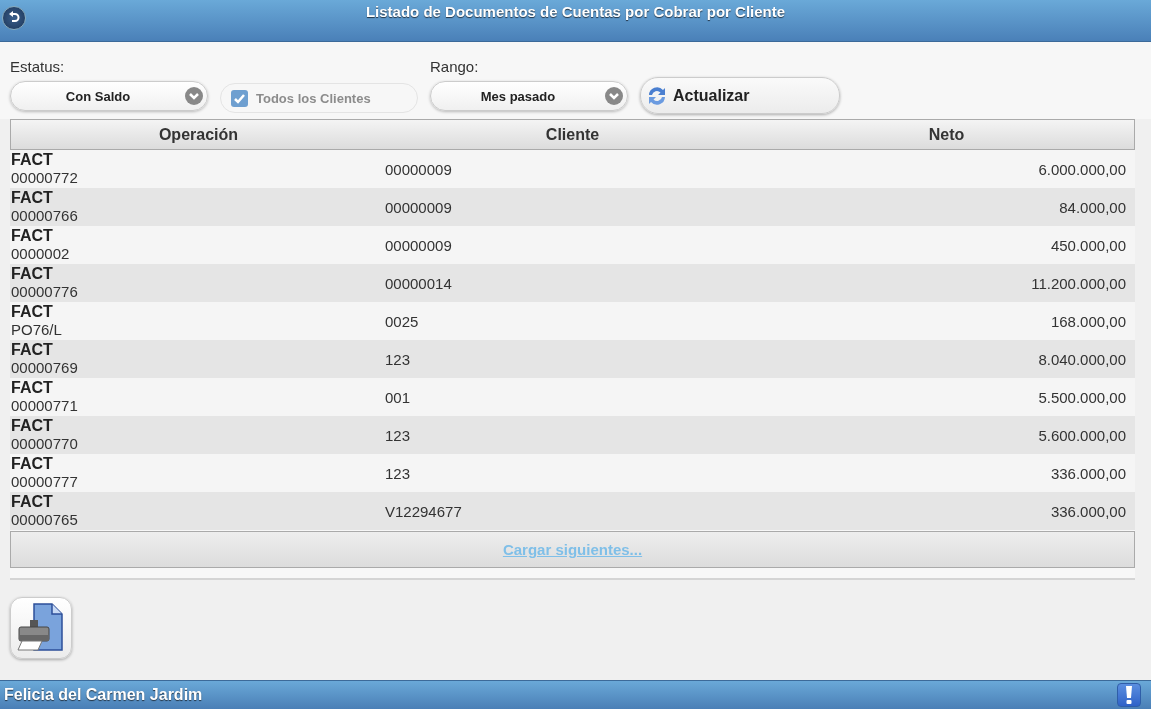 The width and height of the screenshot is (1151, 709). What do you see at coordinates (740, 95) in the screenshot?
I see `refresh-button: Actualizar` at bounding box center [740, 95].